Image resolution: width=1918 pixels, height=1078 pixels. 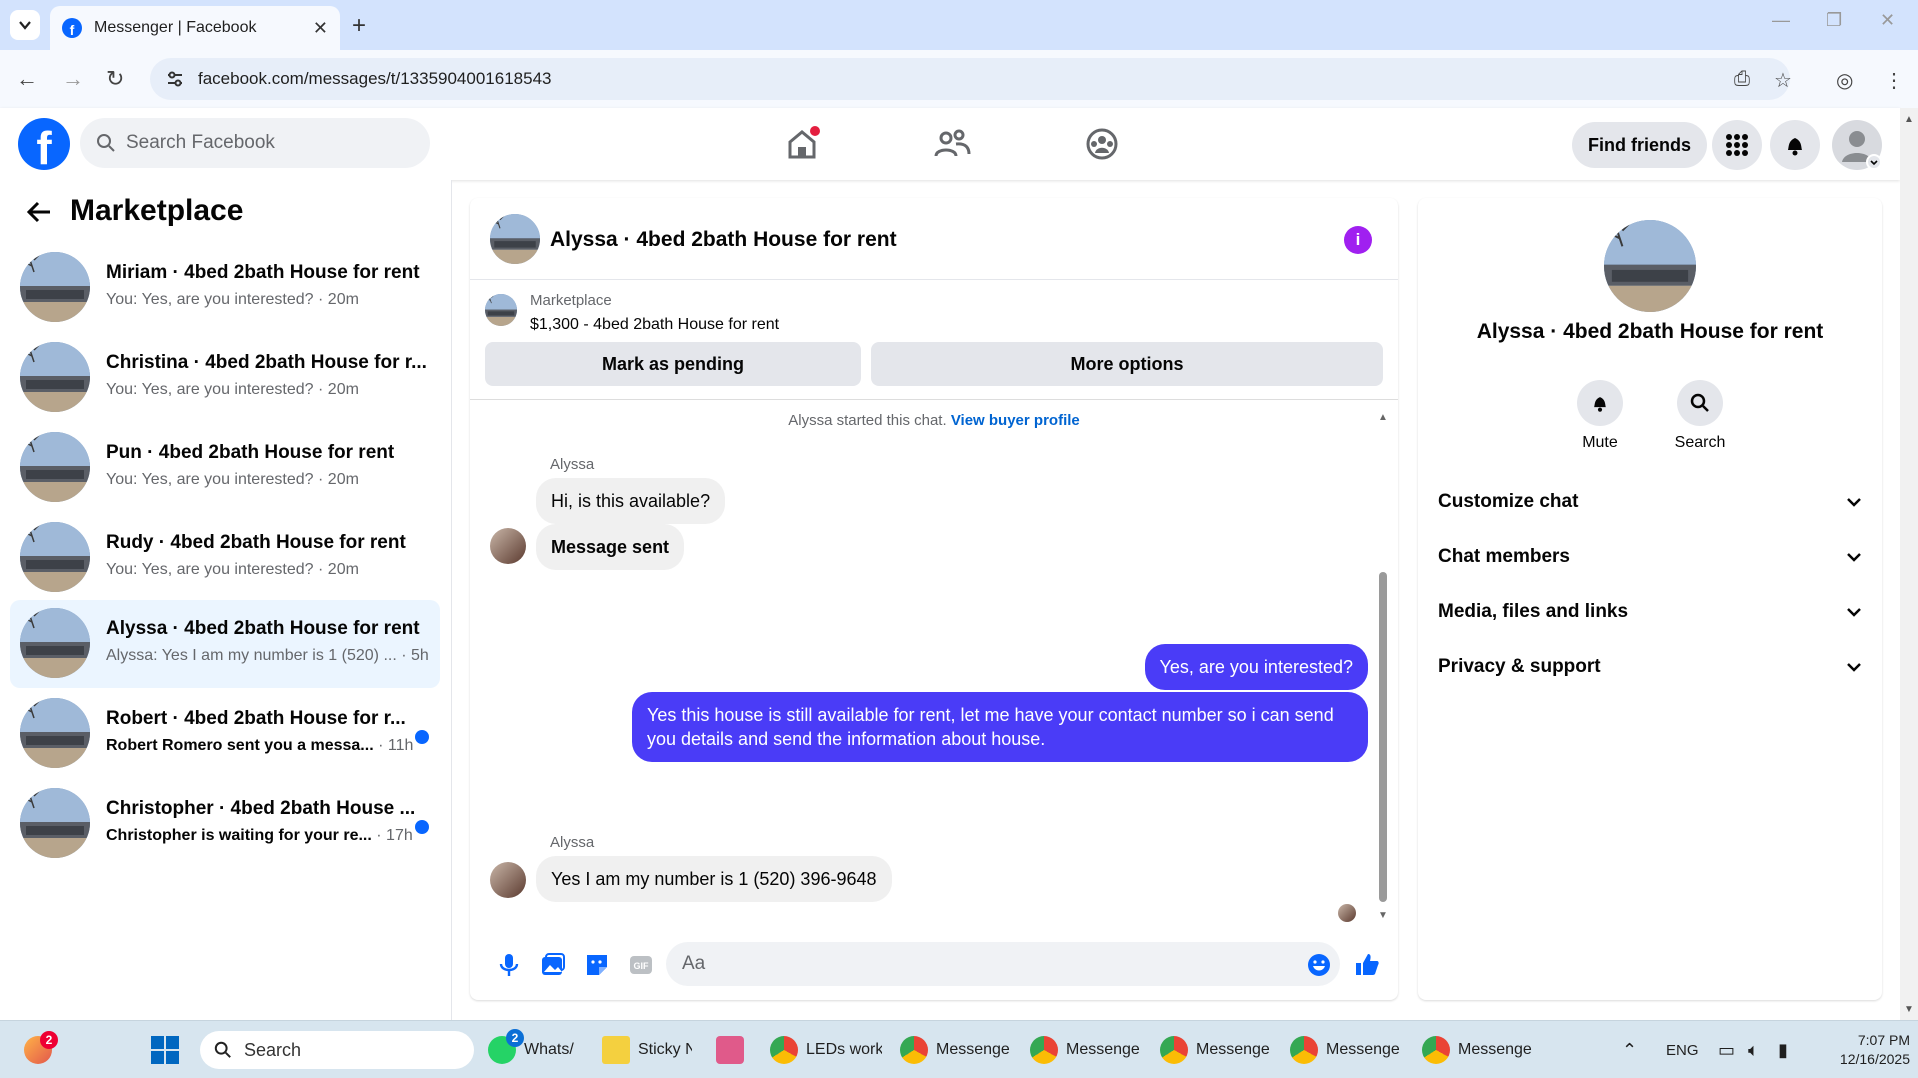 What do you see at coordinates (1367, 965) in the screenshot?
I see `thumbs-up-icon` at bounding box center [1367, 965].